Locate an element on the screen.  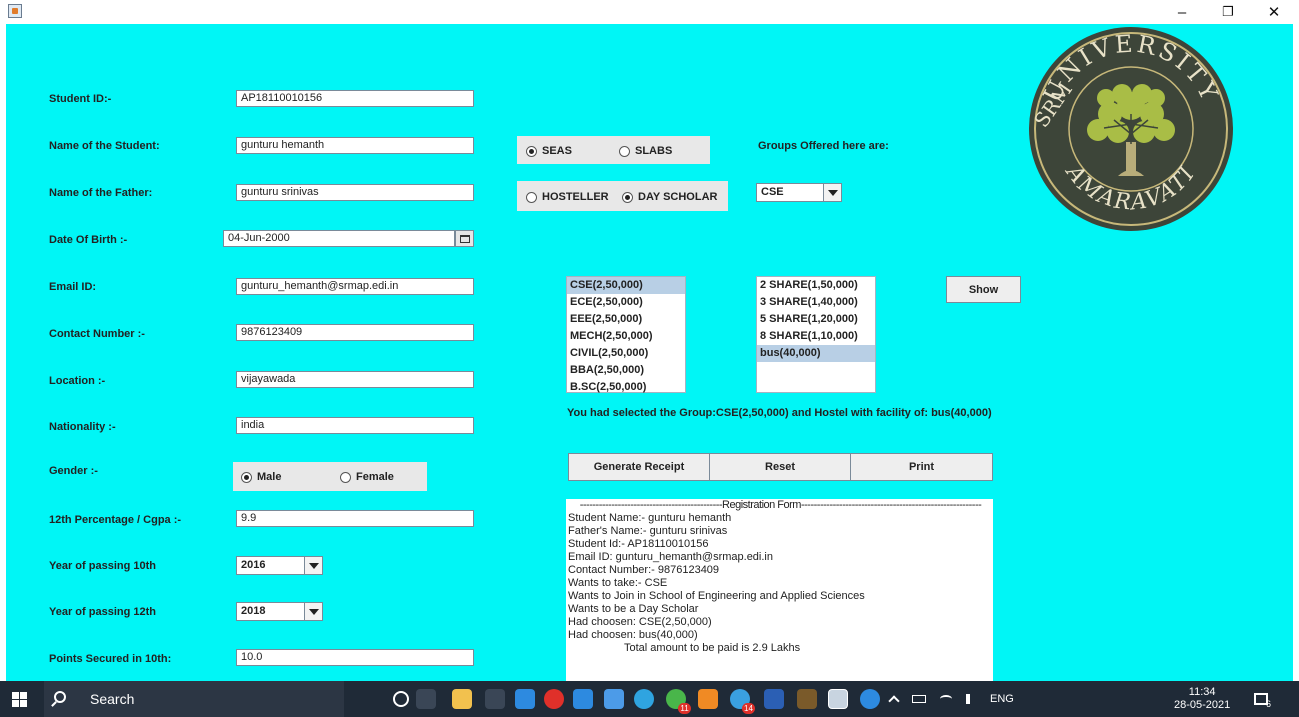
receipt-line: Student Name:- gunturu hemanth is located at coordinates (650, 518).